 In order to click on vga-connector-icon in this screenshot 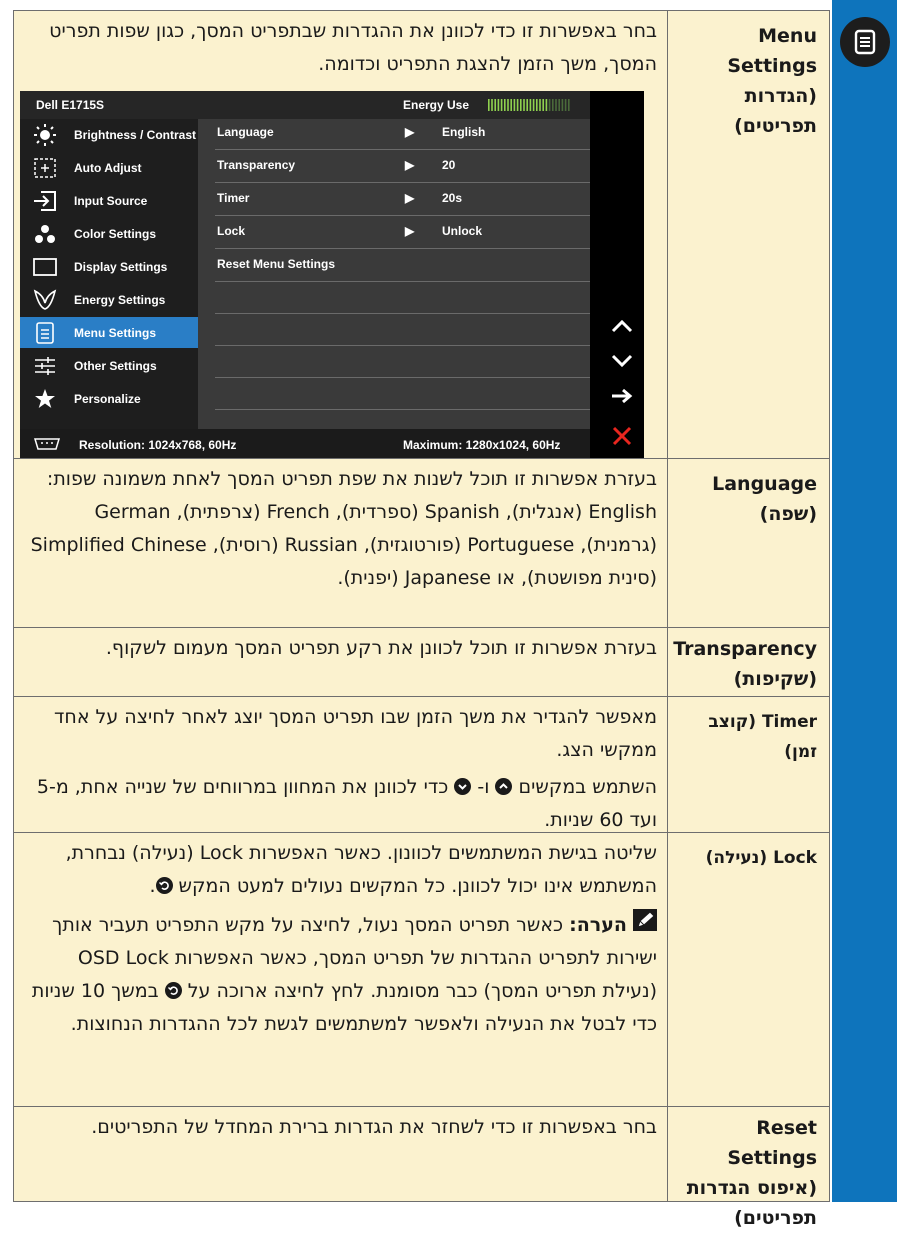, I will do `click(47, 445)`.